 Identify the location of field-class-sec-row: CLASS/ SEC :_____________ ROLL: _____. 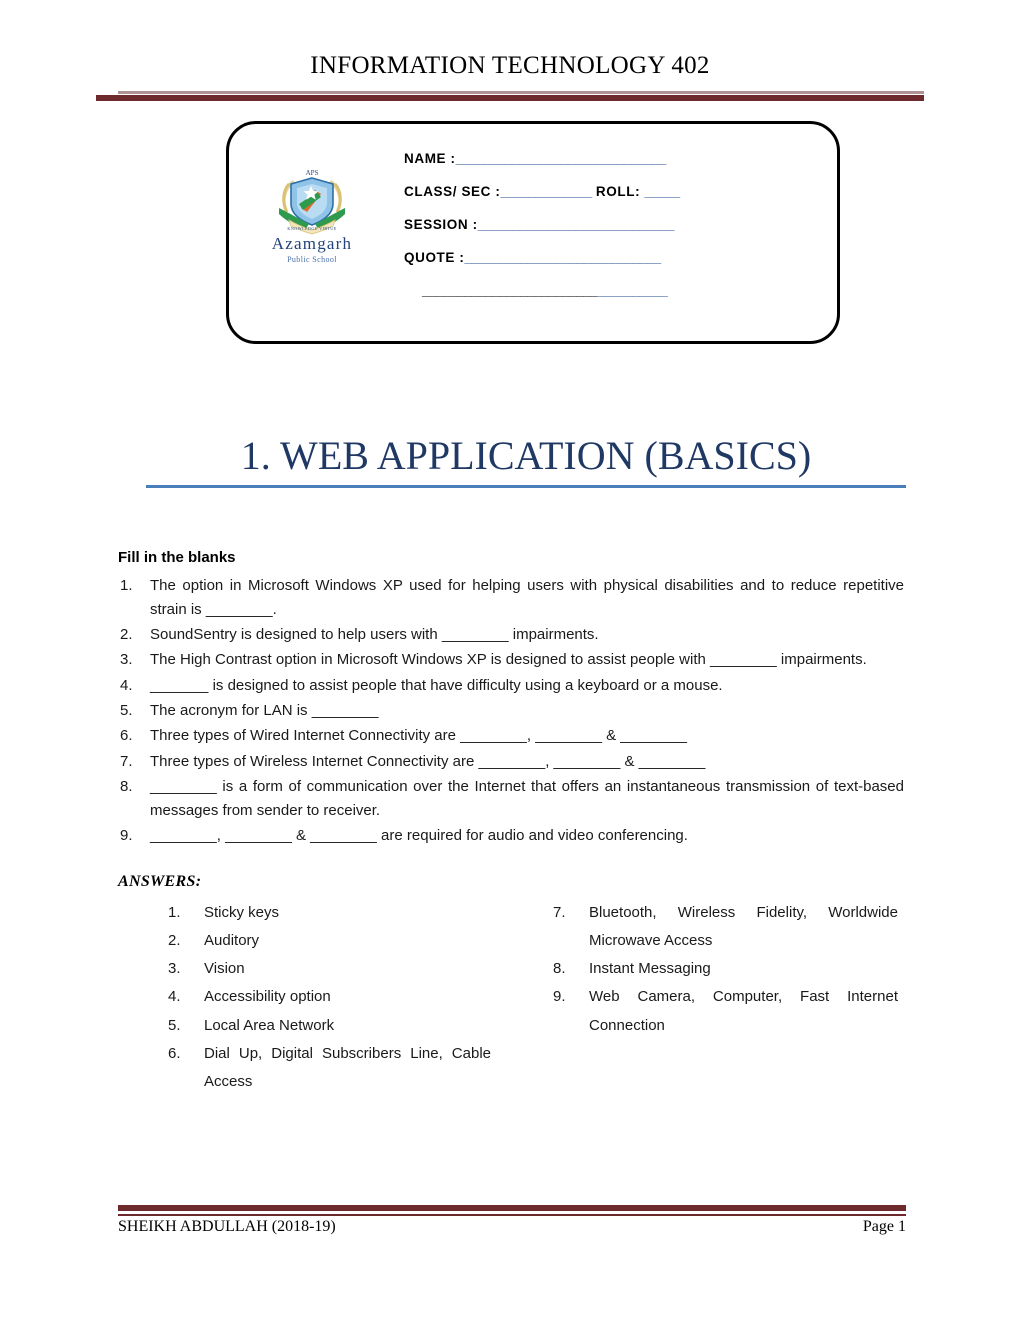
(614, 192).